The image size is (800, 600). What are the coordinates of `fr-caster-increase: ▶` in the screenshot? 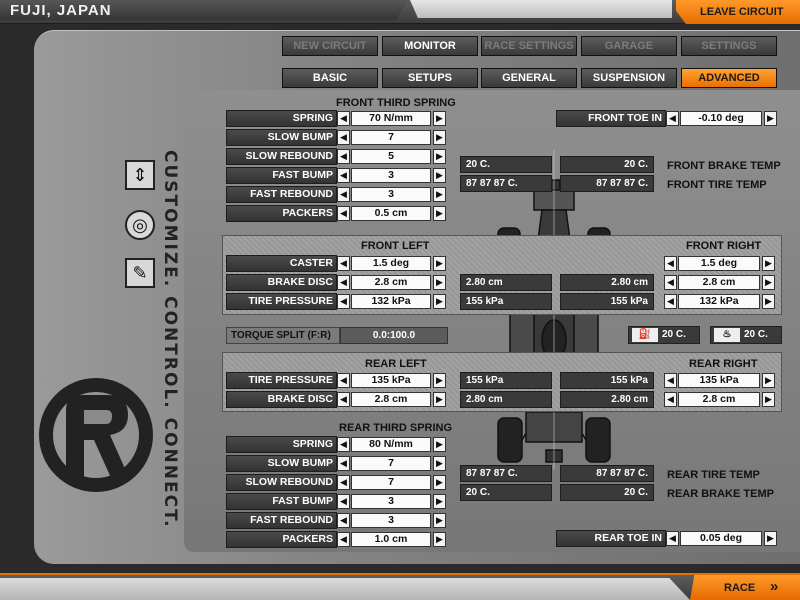 It's located at (768, 263).